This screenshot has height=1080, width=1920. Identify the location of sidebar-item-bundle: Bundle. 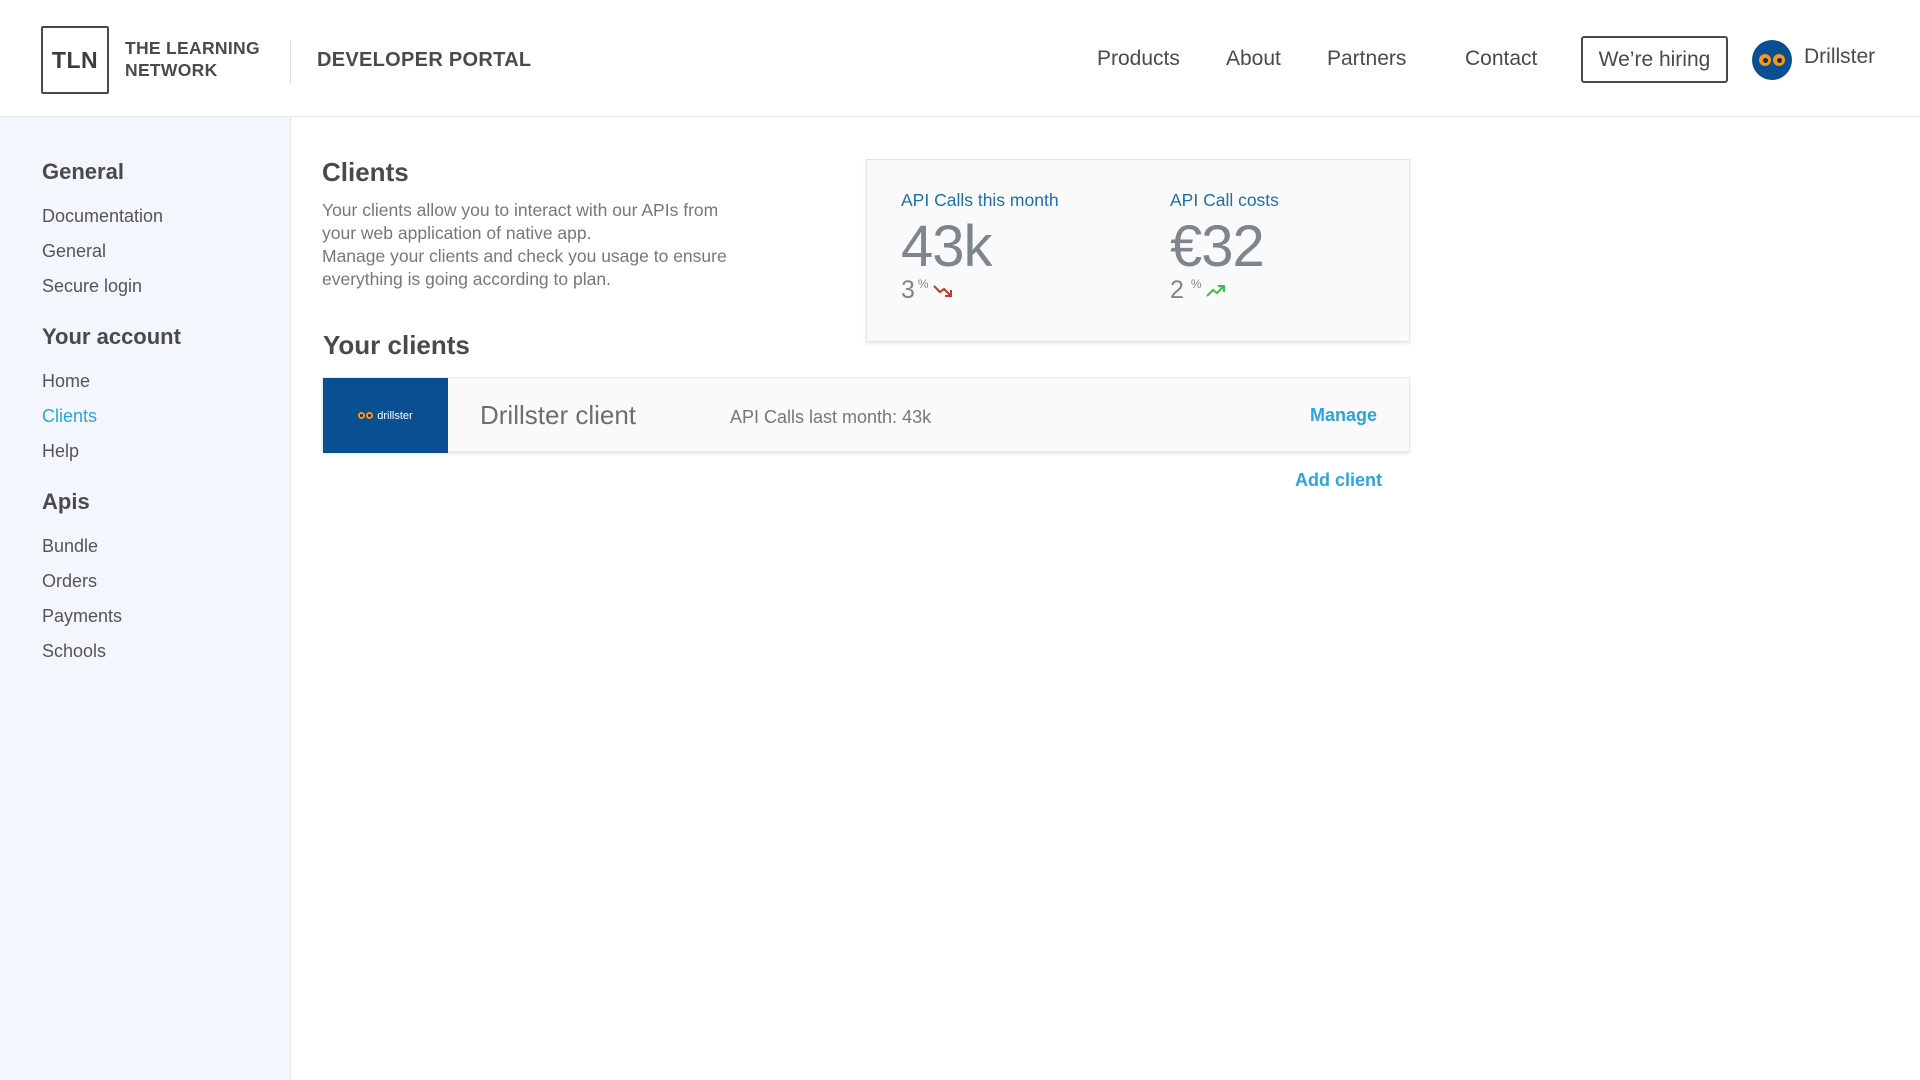
(70, 546).